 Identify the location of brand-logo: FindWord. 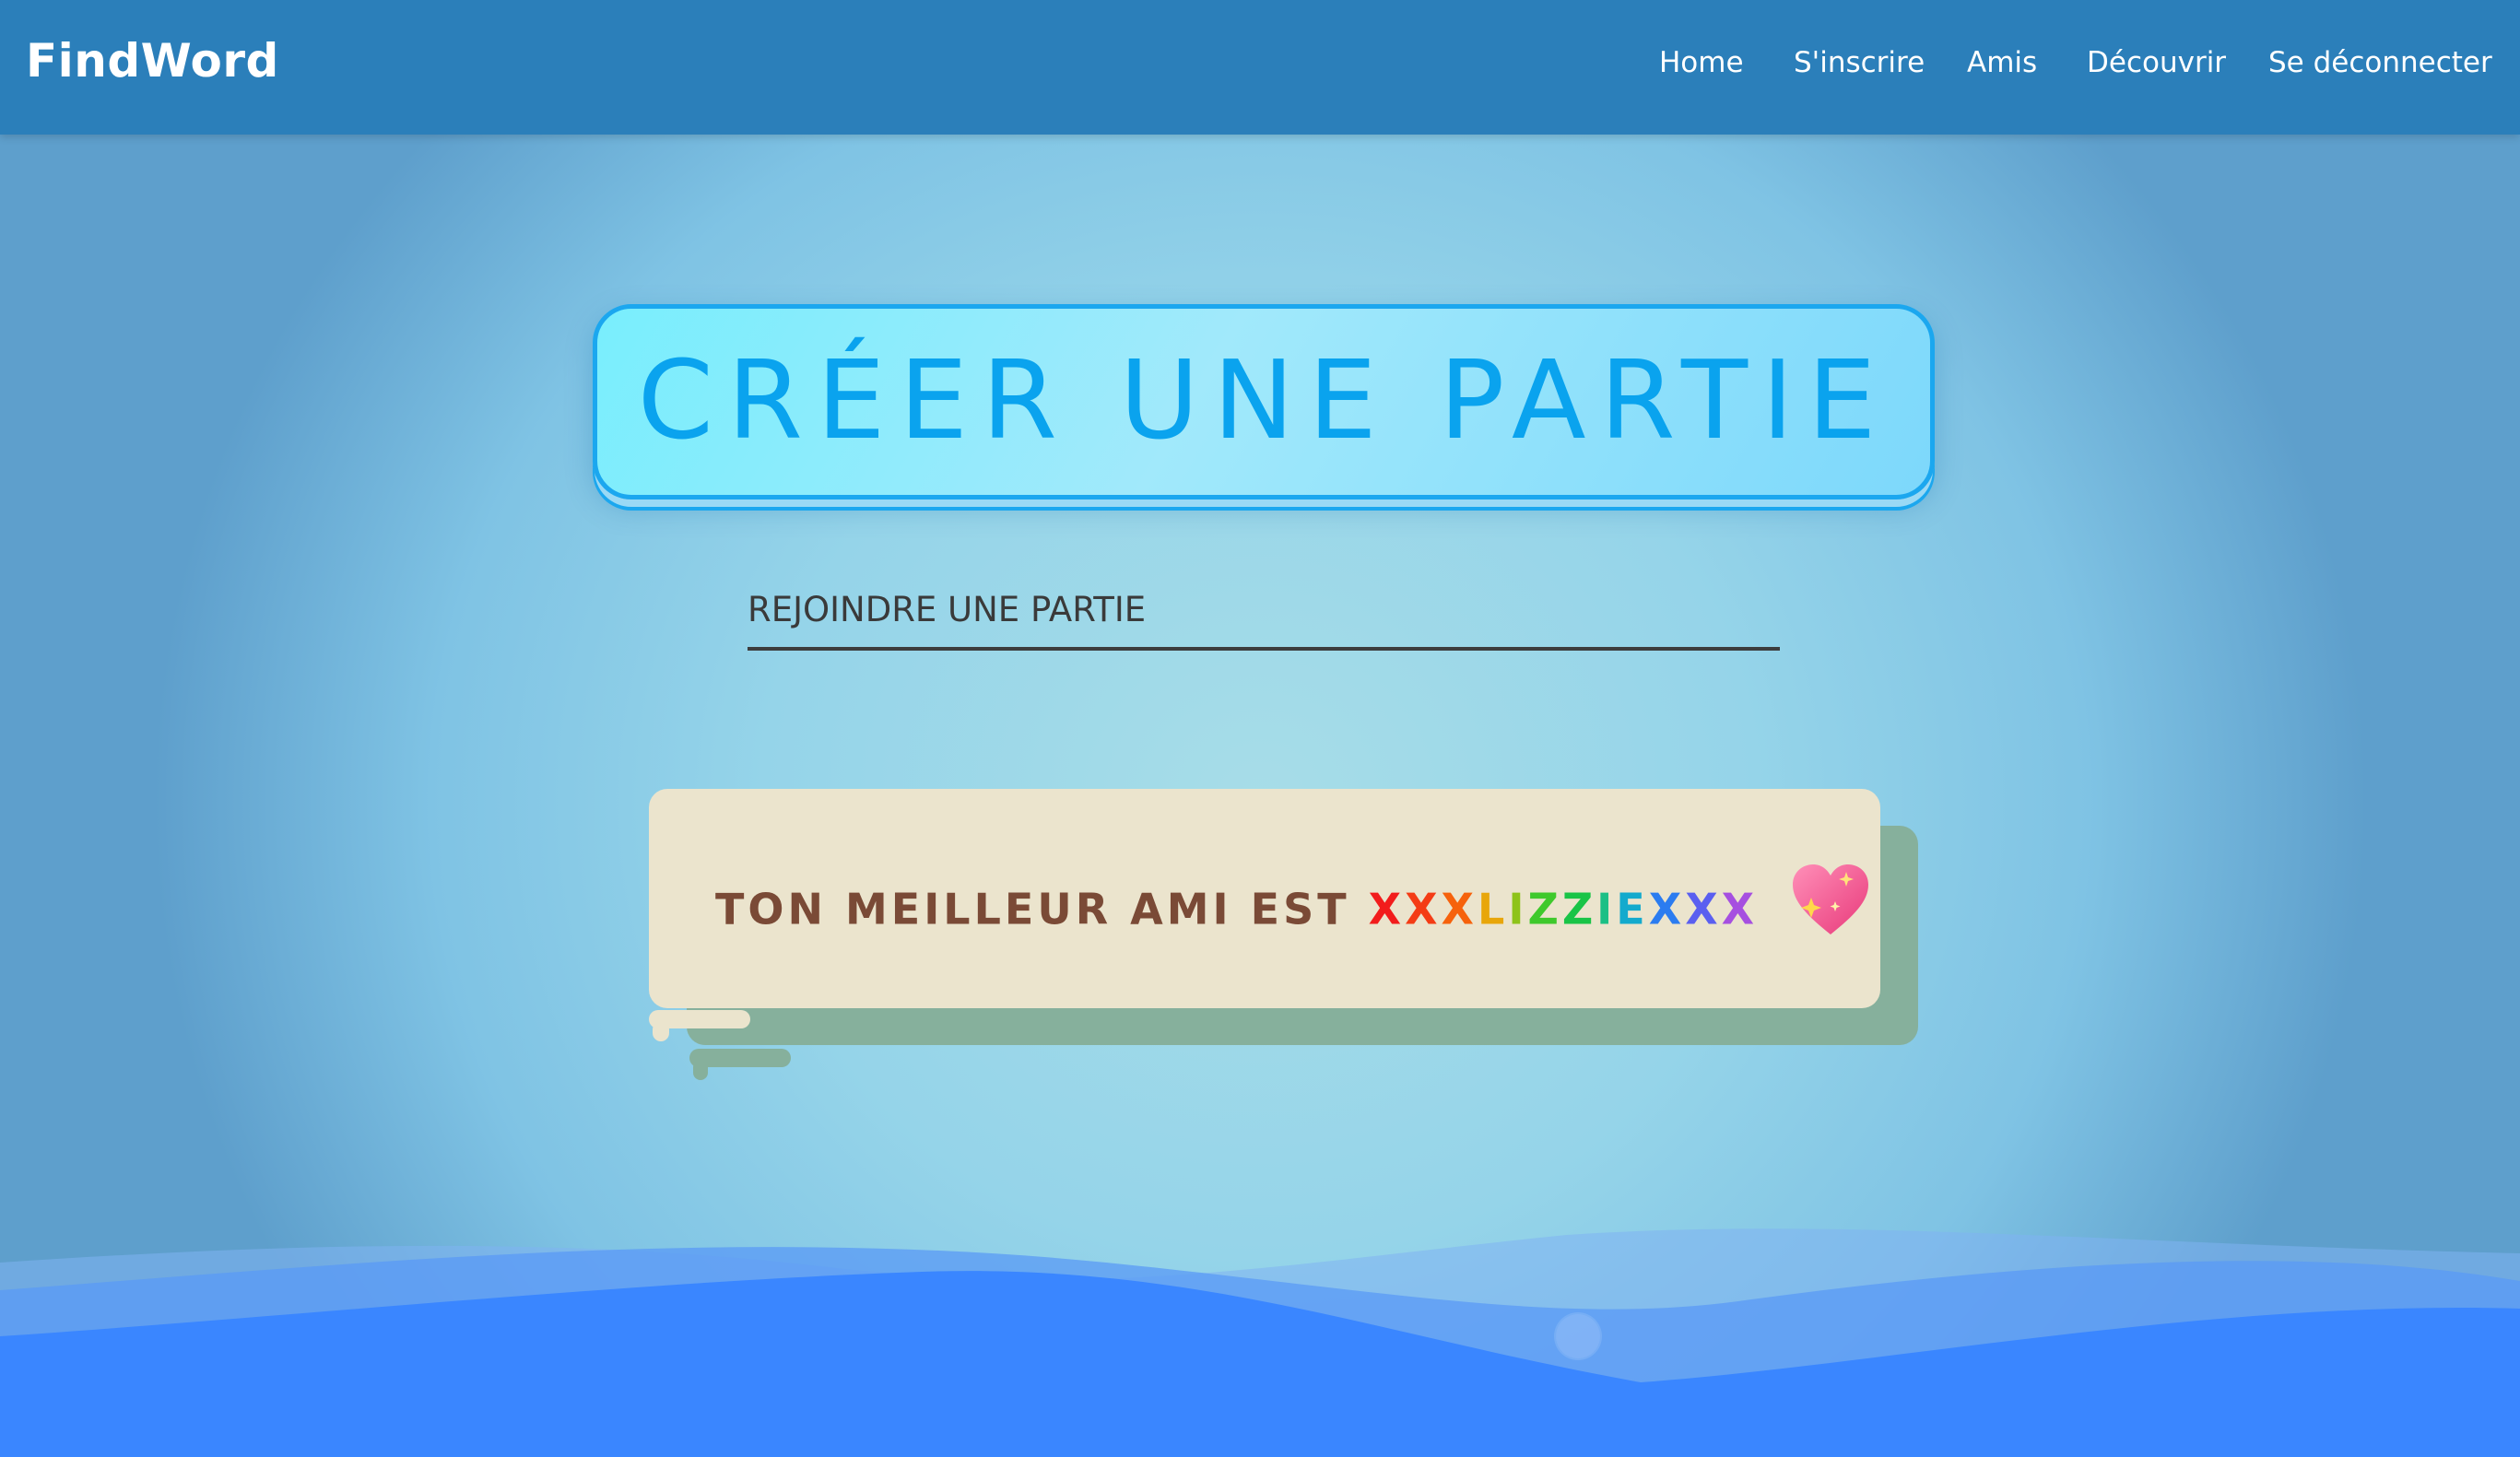
(152, 60).